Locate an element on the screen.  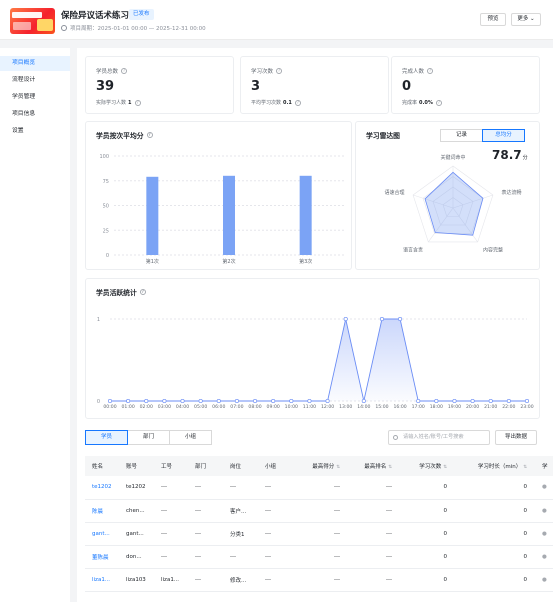
search-icon is located at coordinates (395, 437).